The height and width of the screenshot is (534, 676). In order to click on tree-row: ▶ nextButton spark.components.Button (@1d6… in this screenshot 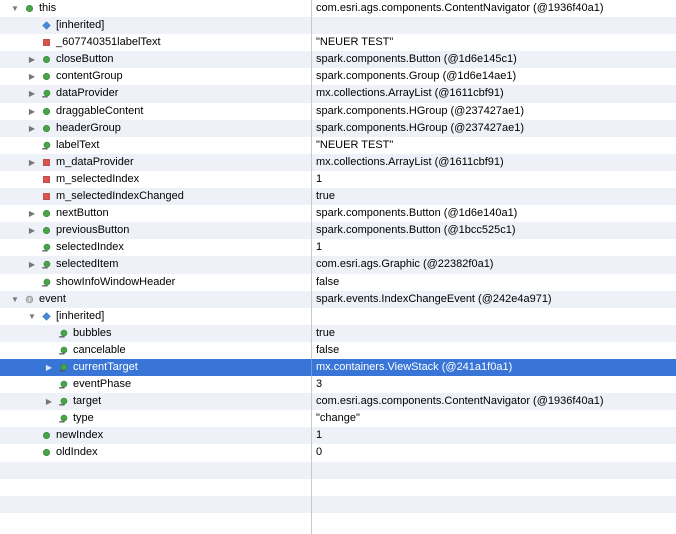, I will do `click(338, 214)`.